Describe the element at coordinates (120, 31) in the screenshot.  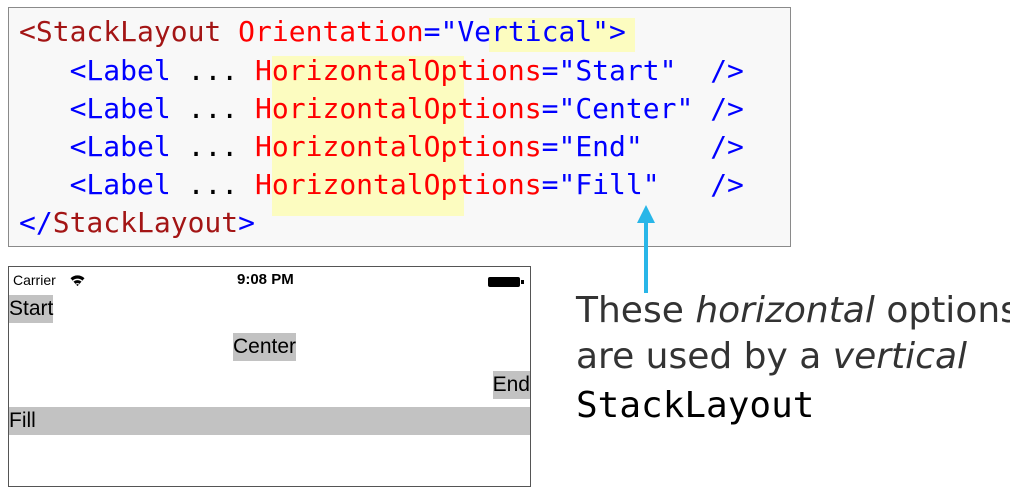
I see `code-stacklayout-open-tag: <StackLayout` at that location.